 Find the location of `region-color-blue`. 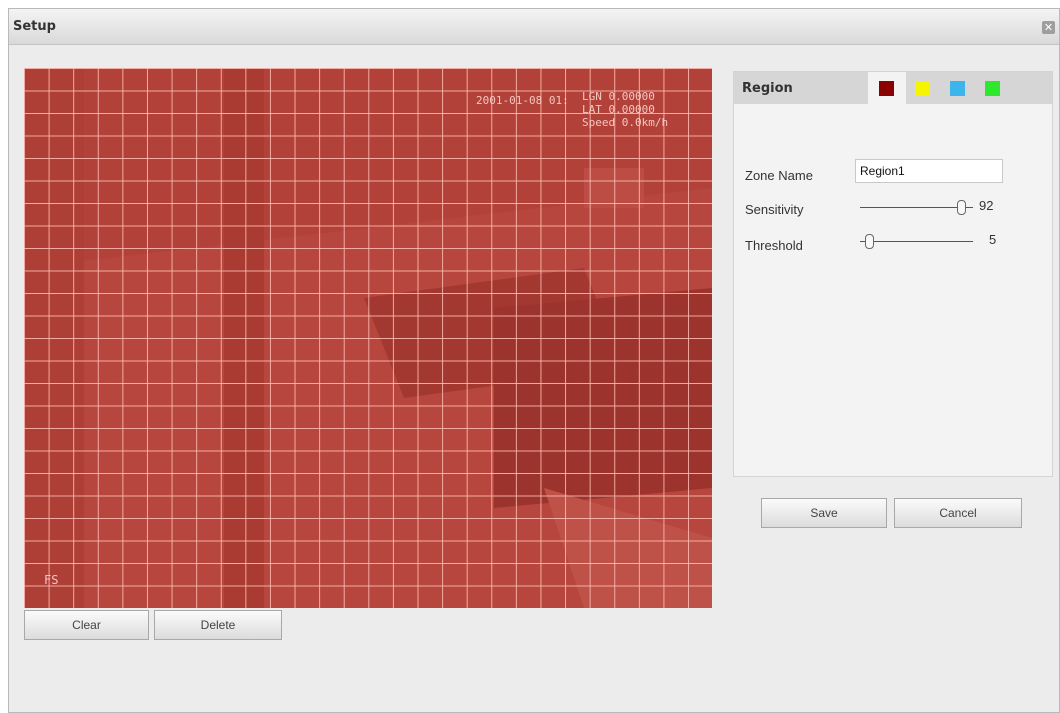

region-color-blue is located at coordinates (957, 88).